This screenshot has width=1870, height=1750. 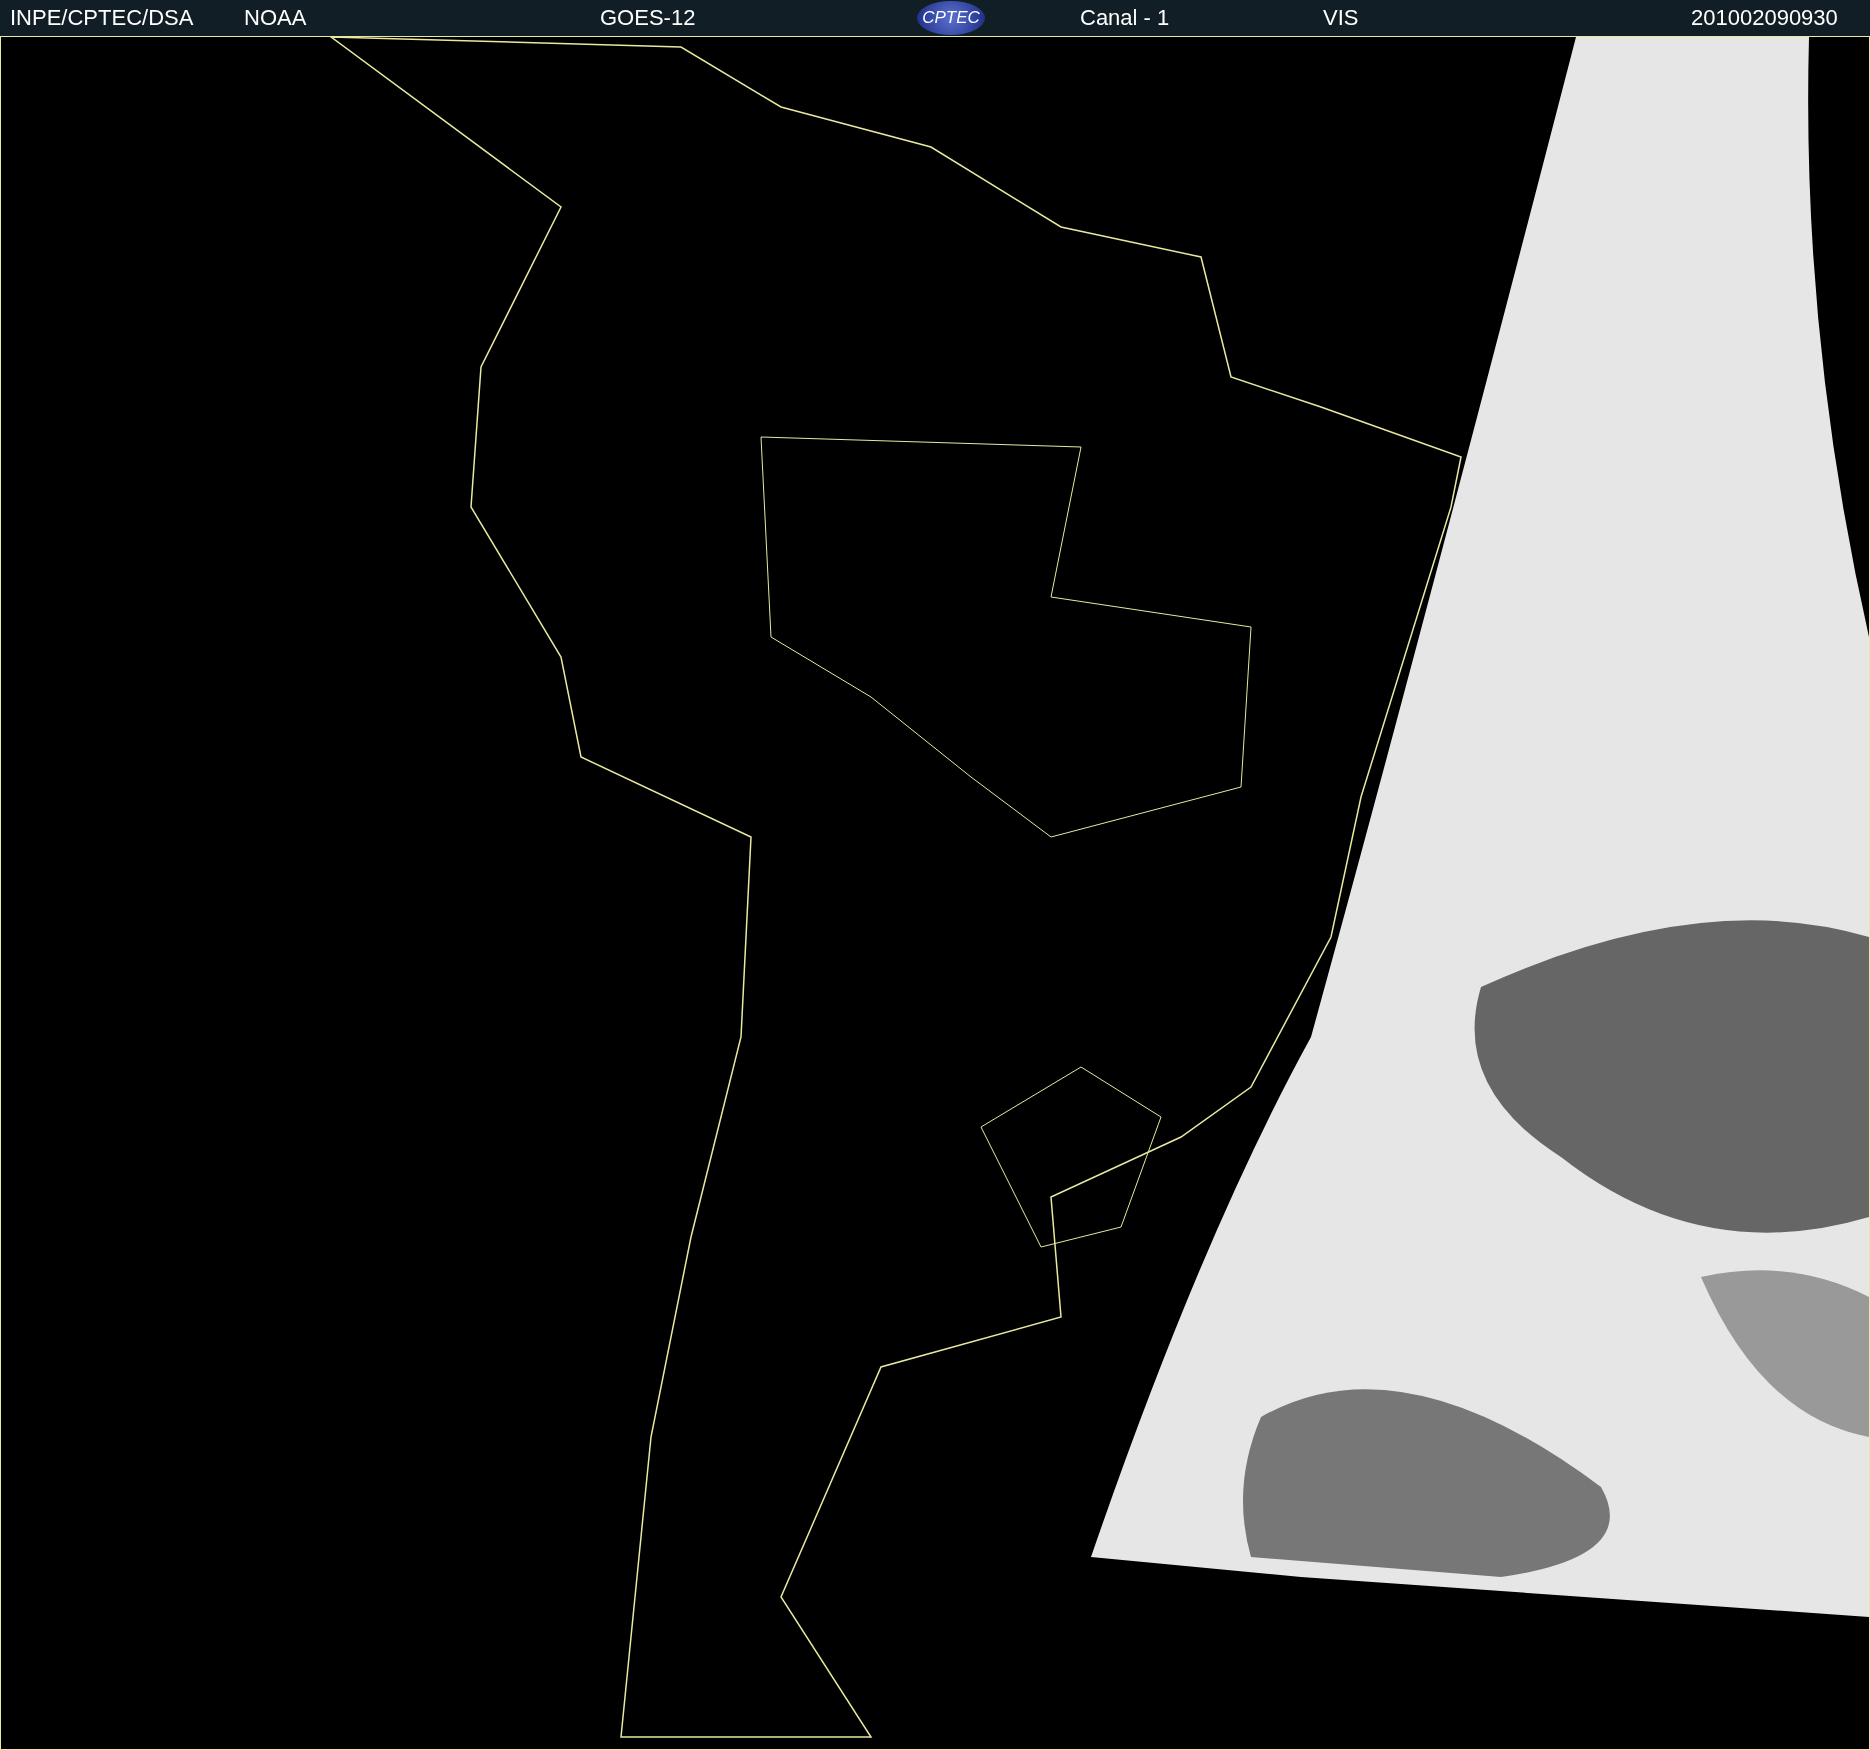 I want to click on timestamp-label: 201002090930, so click(x=1764, y=18).